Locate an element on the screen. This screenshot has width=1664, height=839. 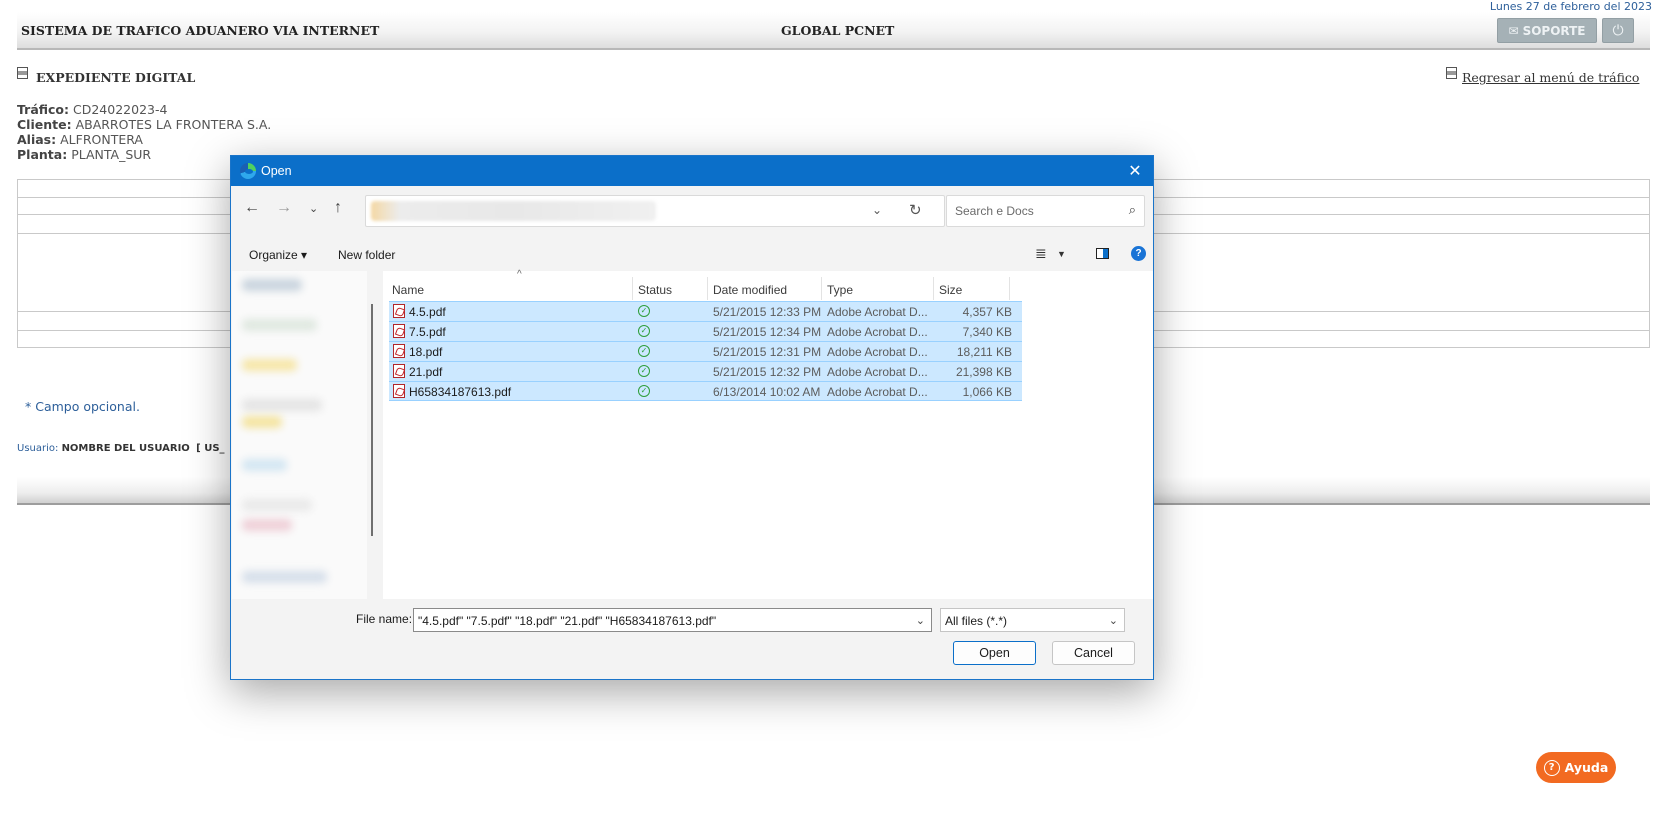
info-alias: Alias: ALFRONTERA is located at coordinates (80, 139).